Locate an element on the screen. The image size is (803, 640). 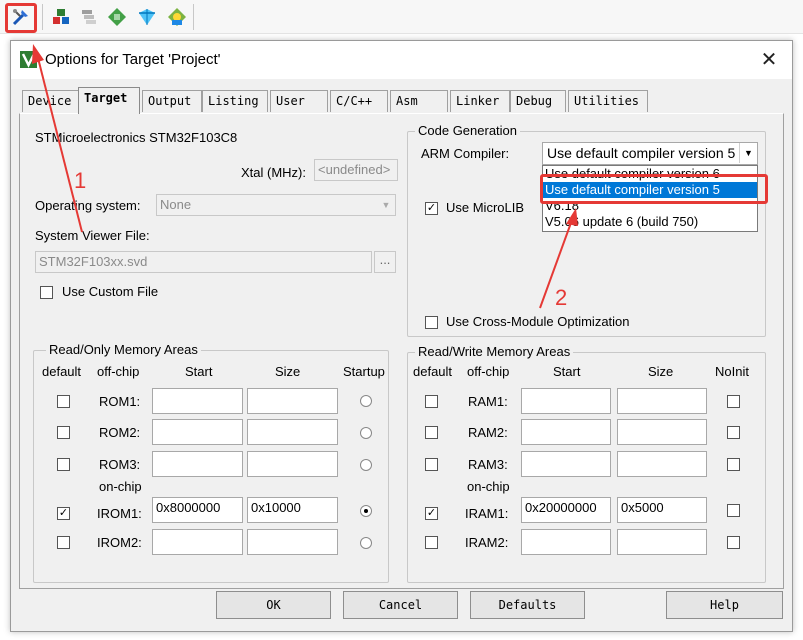
compiler-label: ARM Compiler: is located at coordinates (465, 153).